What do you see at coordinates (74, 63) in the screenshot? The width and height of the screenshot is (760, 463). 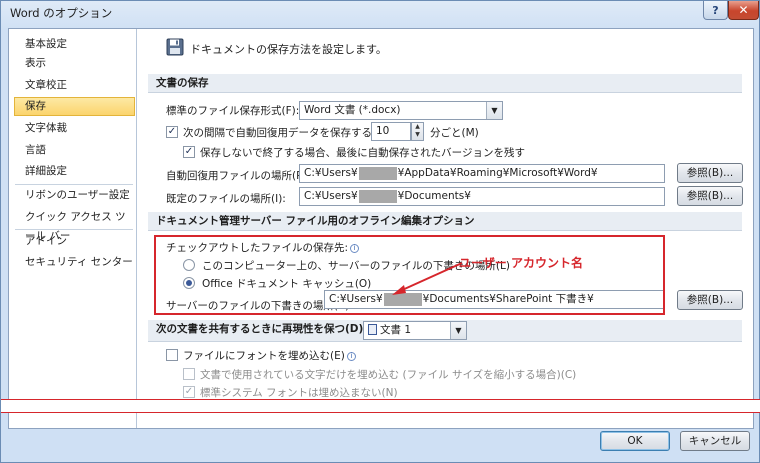 I see `sidebar-item-display: 表示` at bounding box center [74, 63].